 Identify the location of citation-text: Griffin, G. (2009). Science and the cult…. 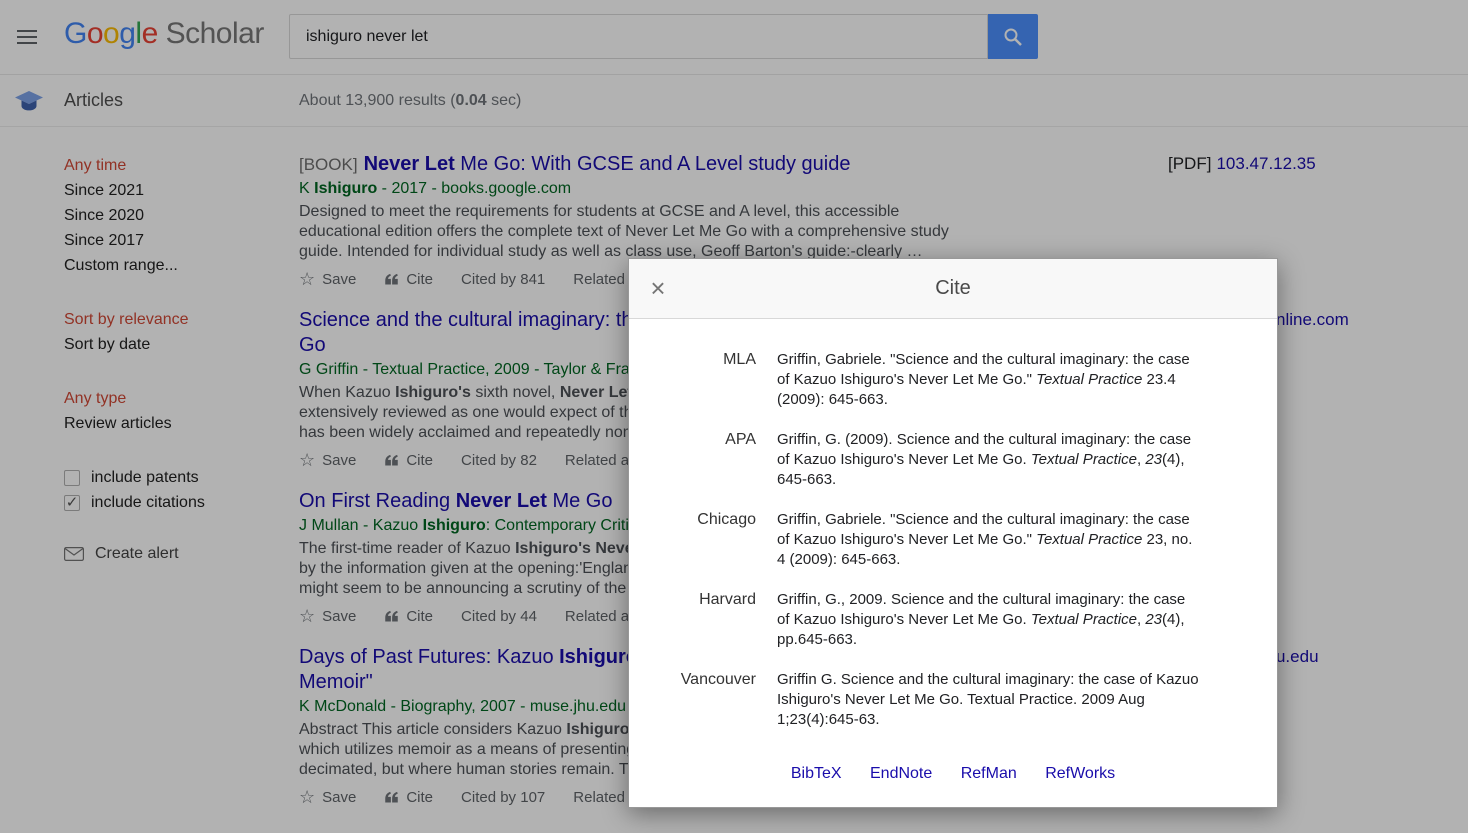
(984, 459).